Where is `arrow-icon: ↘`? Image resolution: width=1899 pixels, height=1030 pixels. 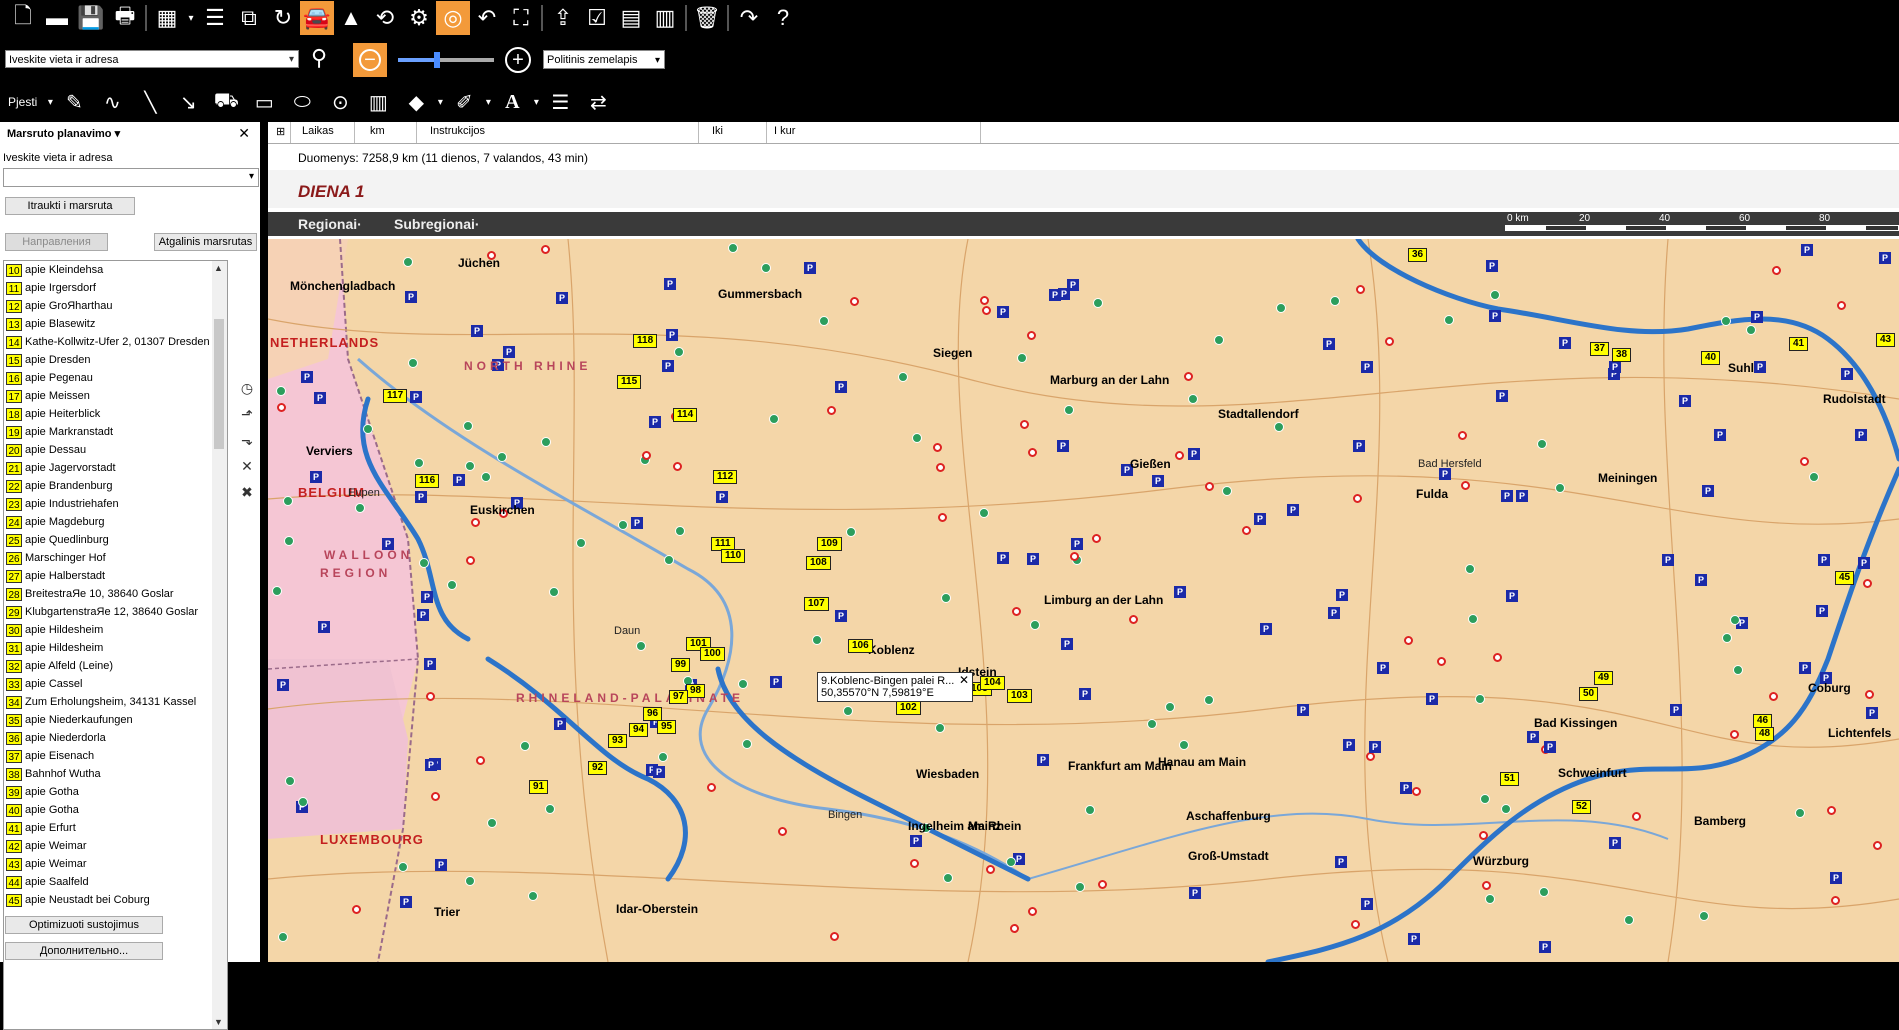
arrow-icon: ↘ is located at coordinates (188, 102).